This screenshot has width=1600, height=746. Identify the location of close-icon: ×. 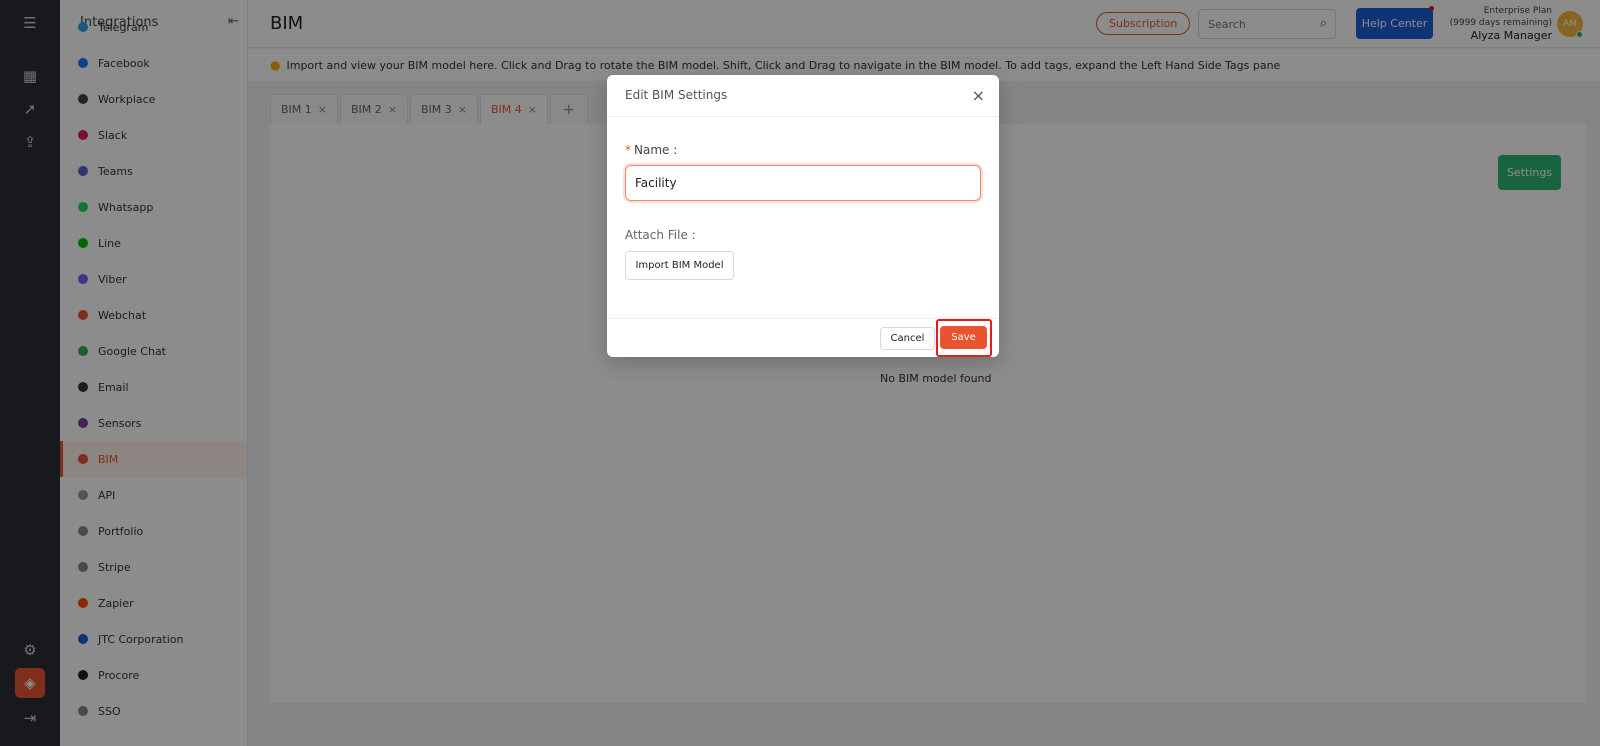
(978, 95).